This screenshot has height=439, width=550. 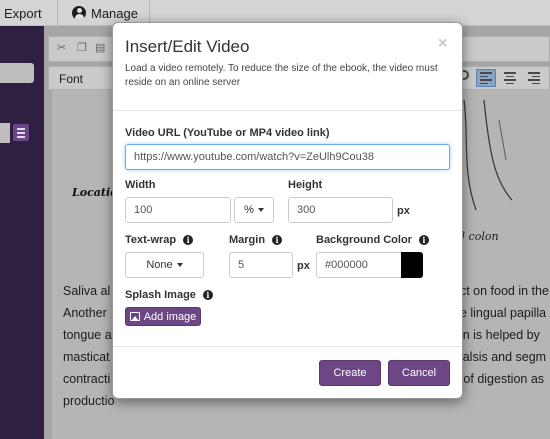 I want to click on text-wrap-label-text: Text-wrap, so click(x=151, y=240).